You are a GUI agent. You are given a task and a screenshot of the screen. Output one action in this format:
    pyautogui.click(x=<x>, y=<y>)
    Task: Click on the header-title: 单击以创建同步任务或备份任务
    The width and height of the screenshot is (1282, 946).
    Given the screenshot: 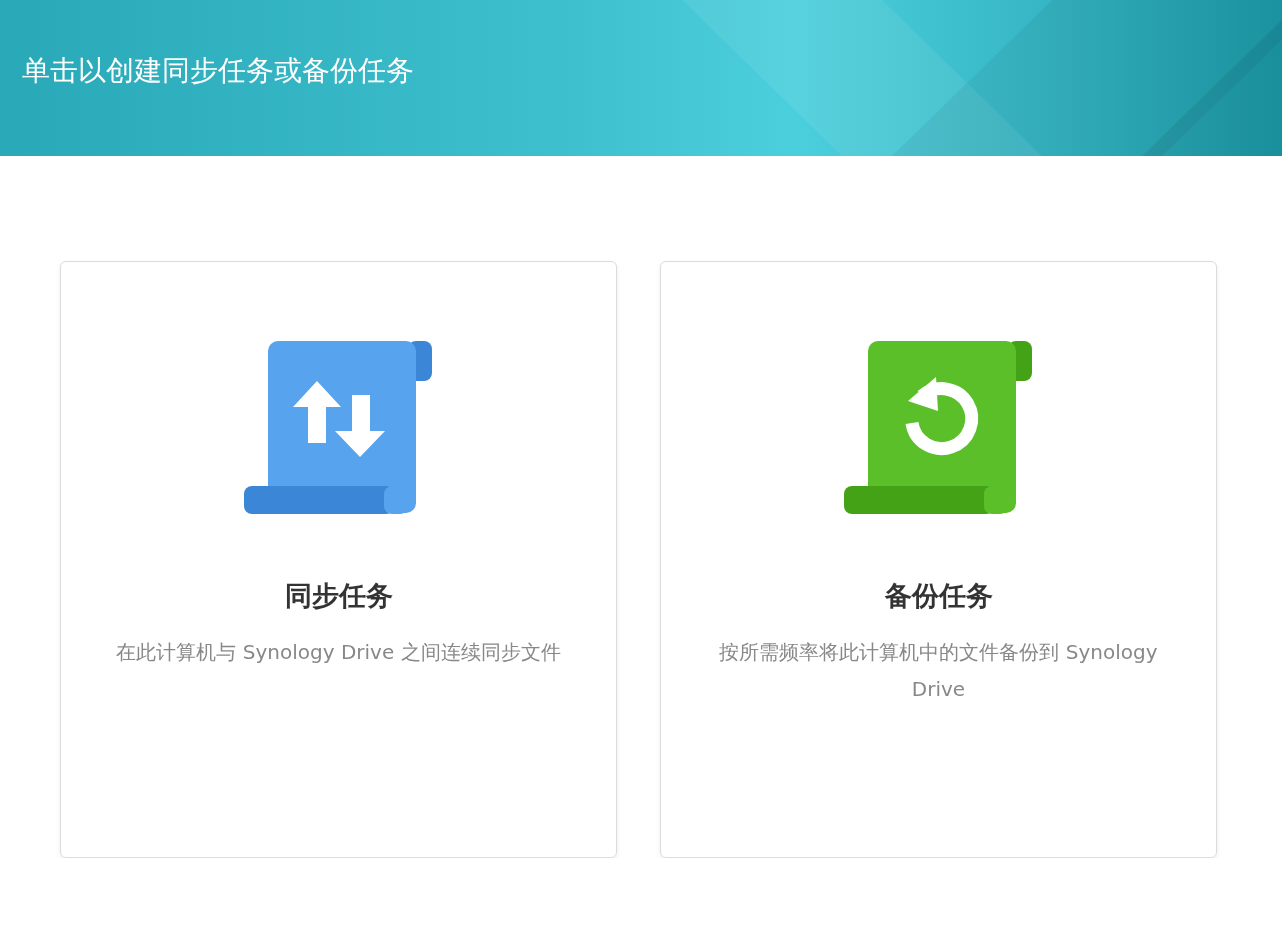 What is the action you would take?
    pyautogui.click(x=218, y=71)
    